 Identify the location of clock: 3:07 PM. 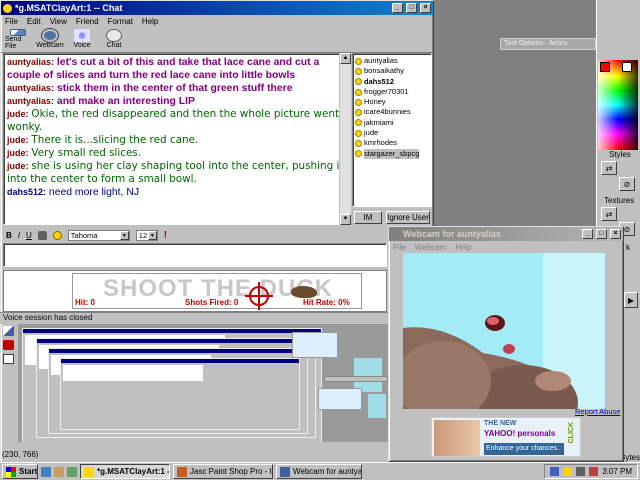
(617, 471).